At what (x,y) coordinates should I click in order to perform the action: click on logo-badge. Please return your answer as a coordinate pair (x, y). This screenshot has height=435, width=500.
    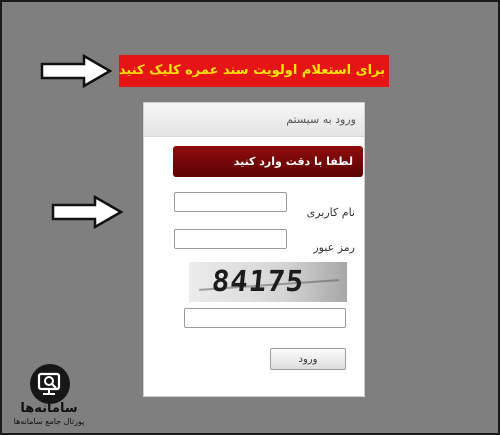
    Looking at the image, I should click on (50, 384).